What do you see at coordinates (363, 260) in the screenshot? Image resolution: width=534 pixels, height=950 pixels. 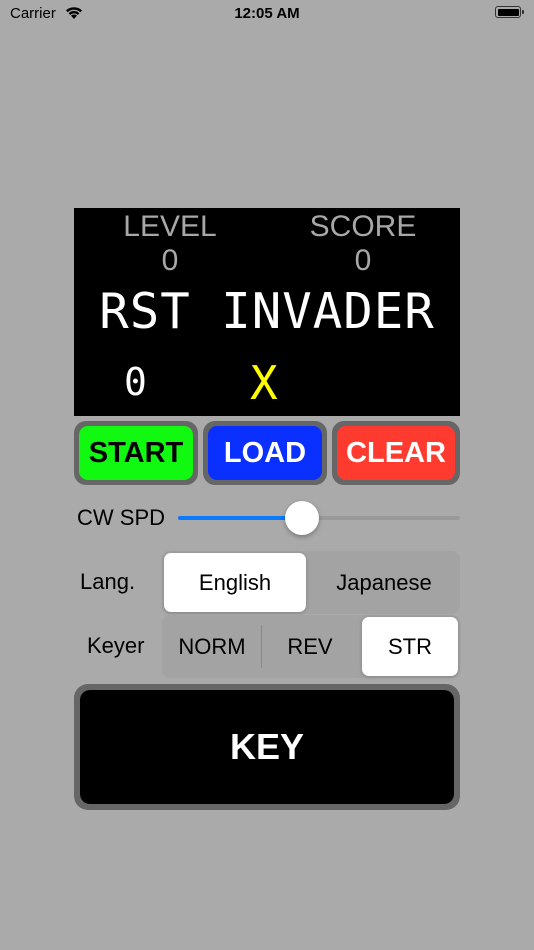 I see `score-value: 0` at bounding box center [363, 260].